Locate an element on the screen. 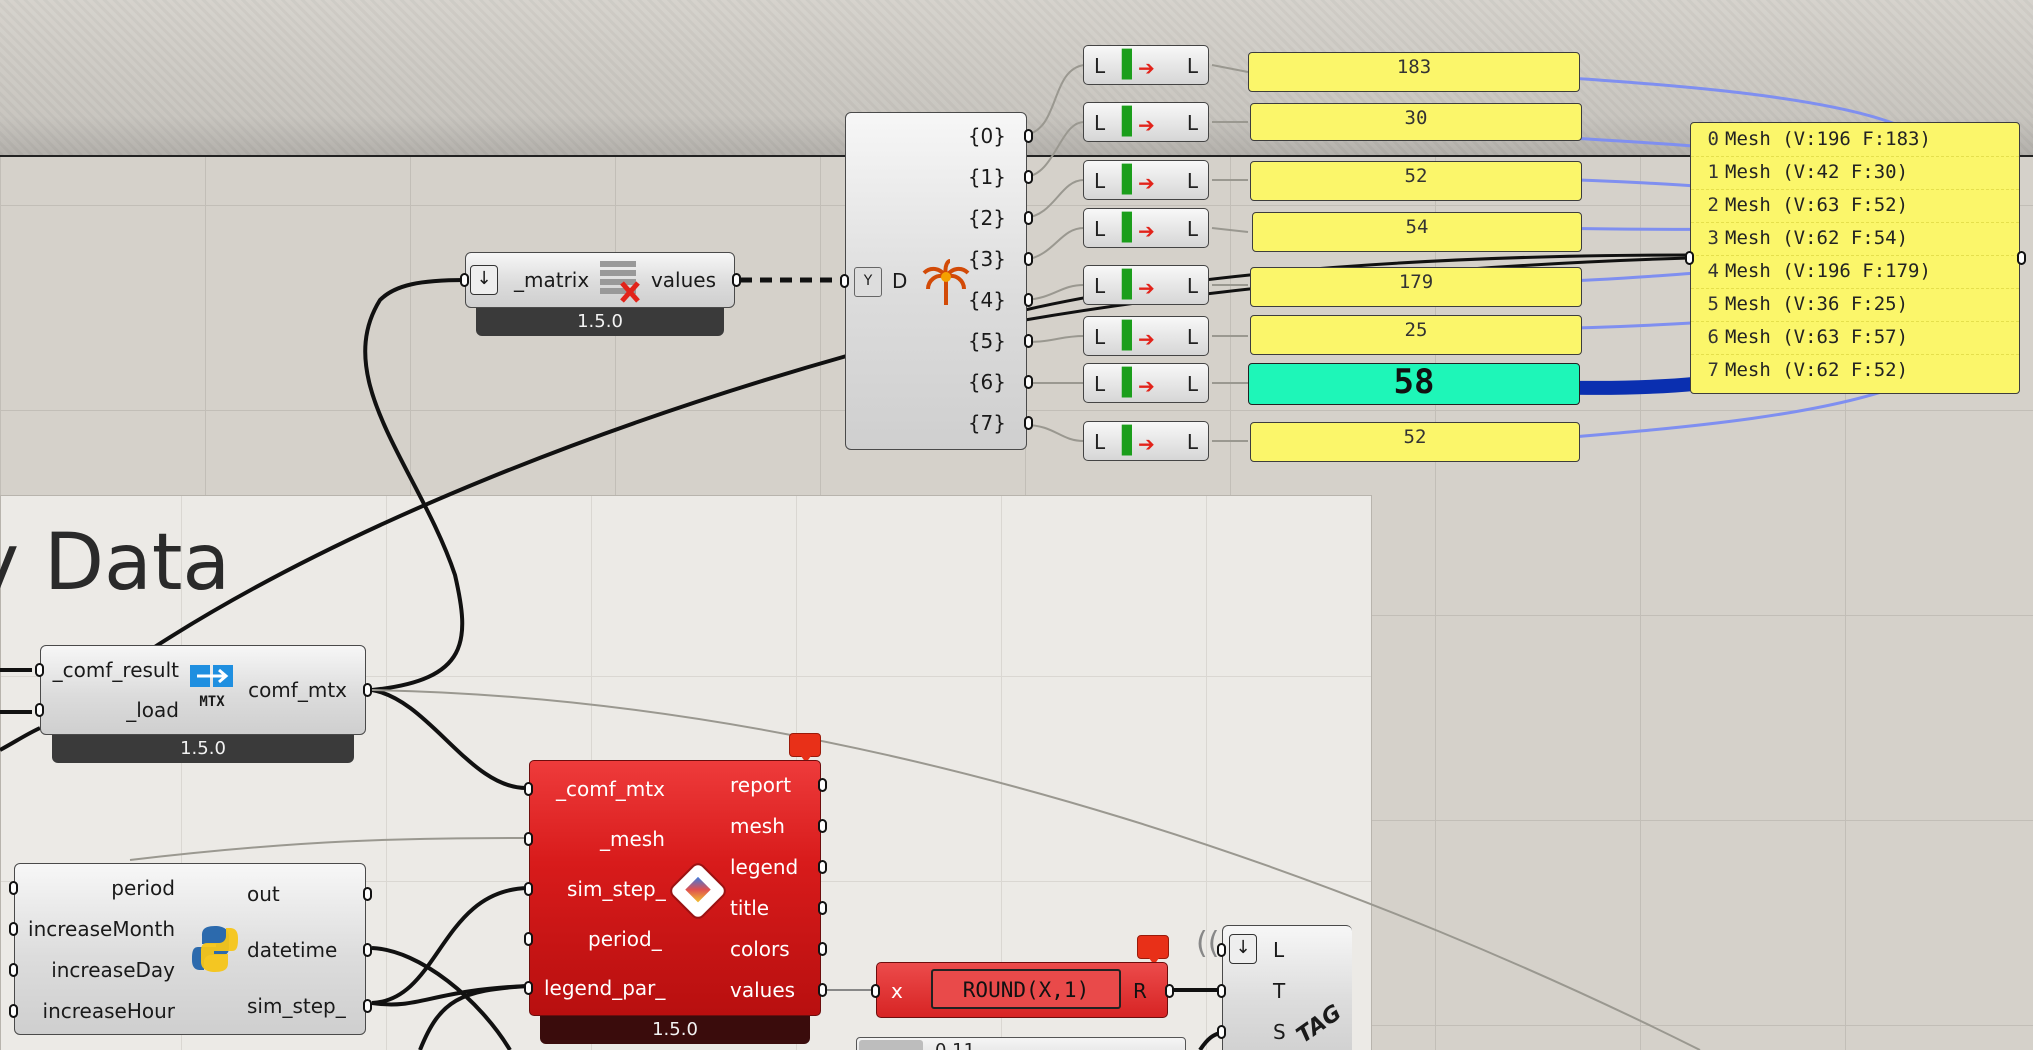 Image resolution: width=2033 pixels, height=1050 pixels. expression-warning-bubble-icon is located at coordinates (1153, 950).